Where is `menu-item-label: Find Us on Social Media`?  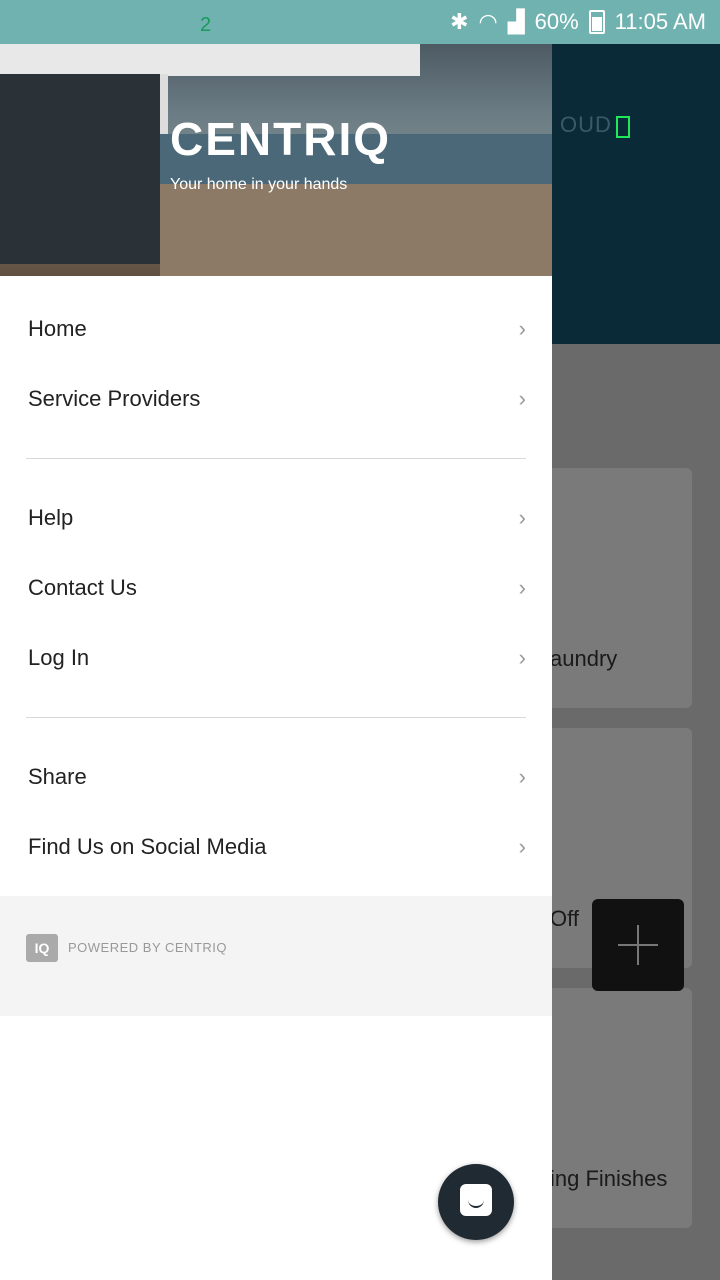
menu-item-label: Find Us on Social Media is located at coordinates (147, 846).